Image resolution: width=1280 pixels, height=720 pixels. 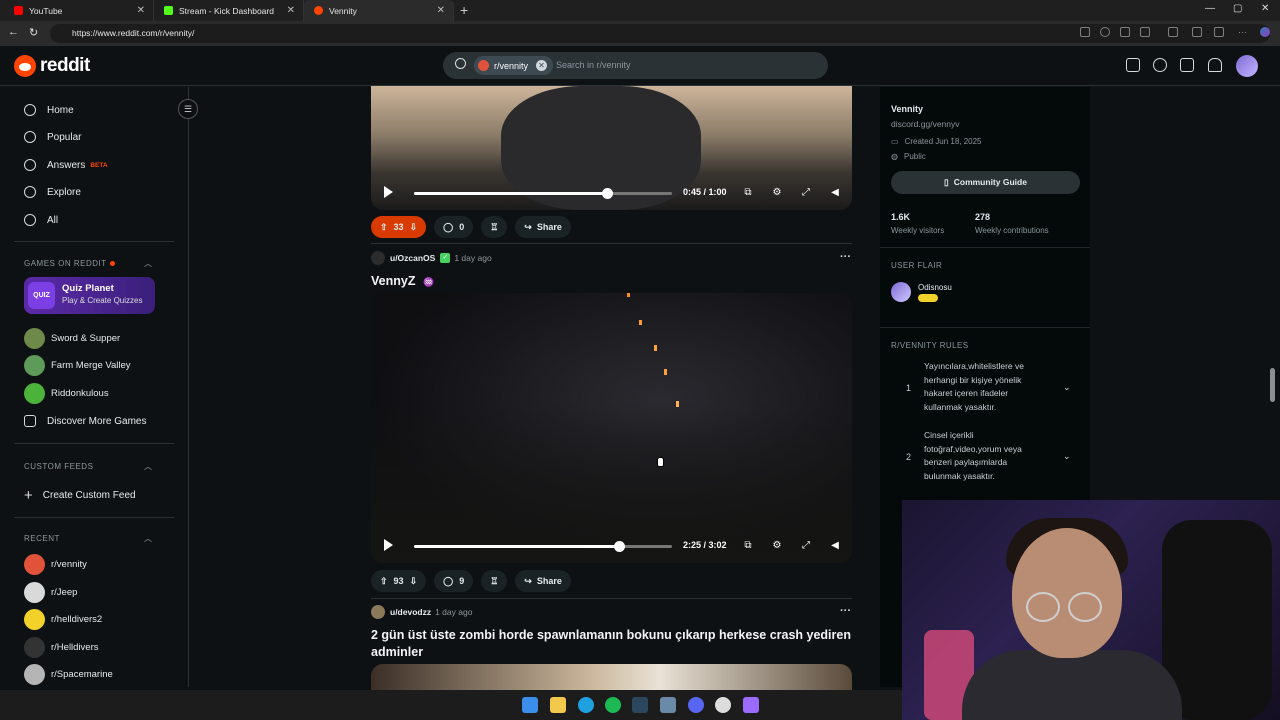 What do you see at coordinates (696, 705) in the screenshot?
I see `discord-icon` at bounding box center [696, 705].